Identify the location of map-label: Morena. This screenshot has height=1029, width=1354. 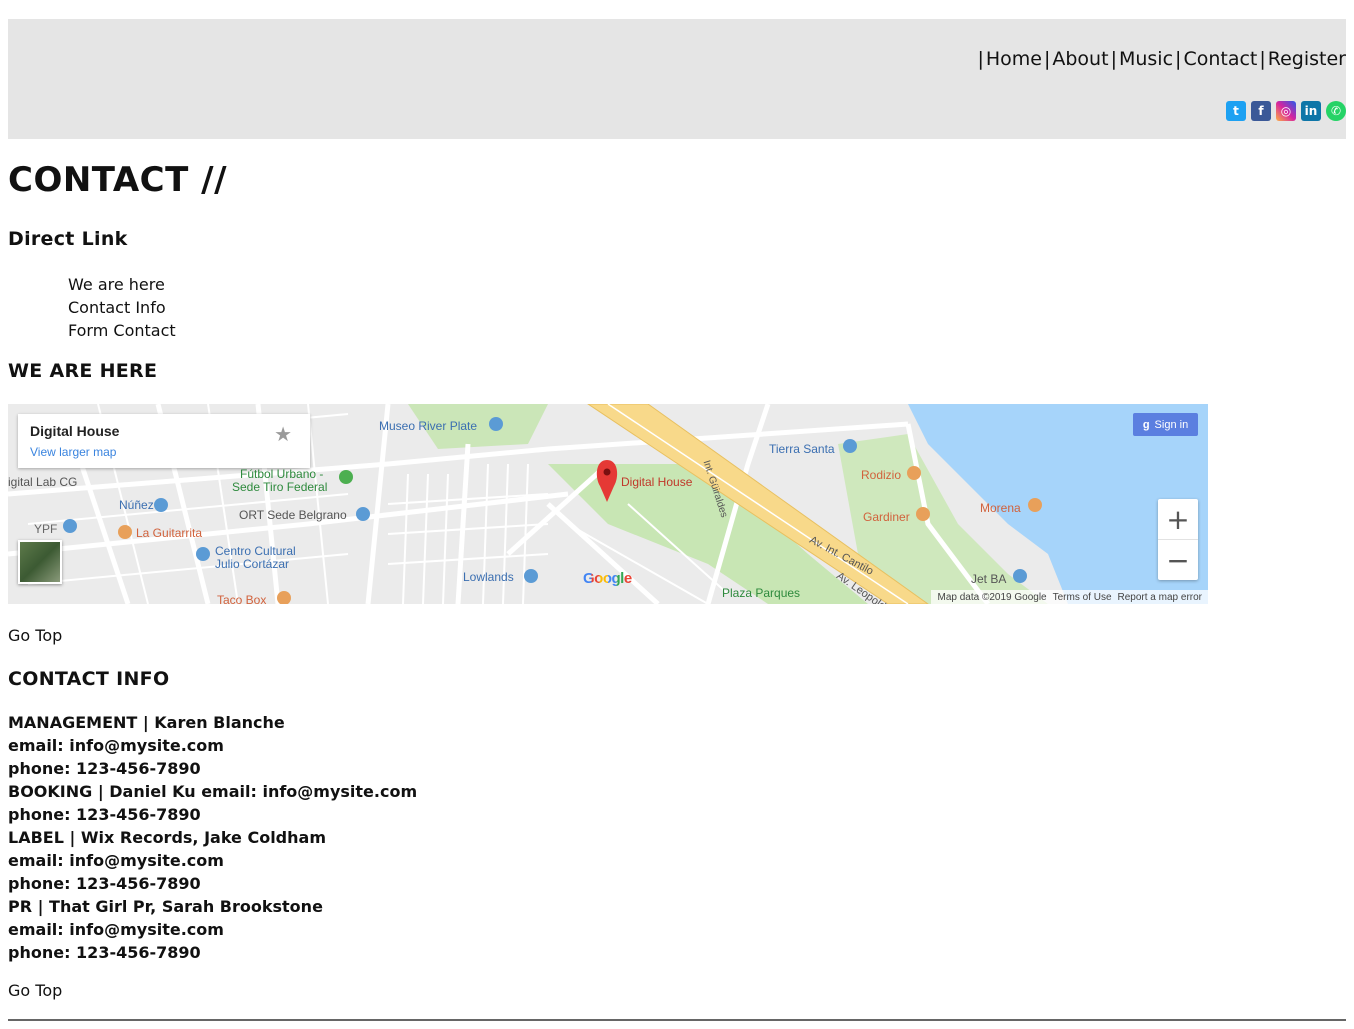
(1000, 508).